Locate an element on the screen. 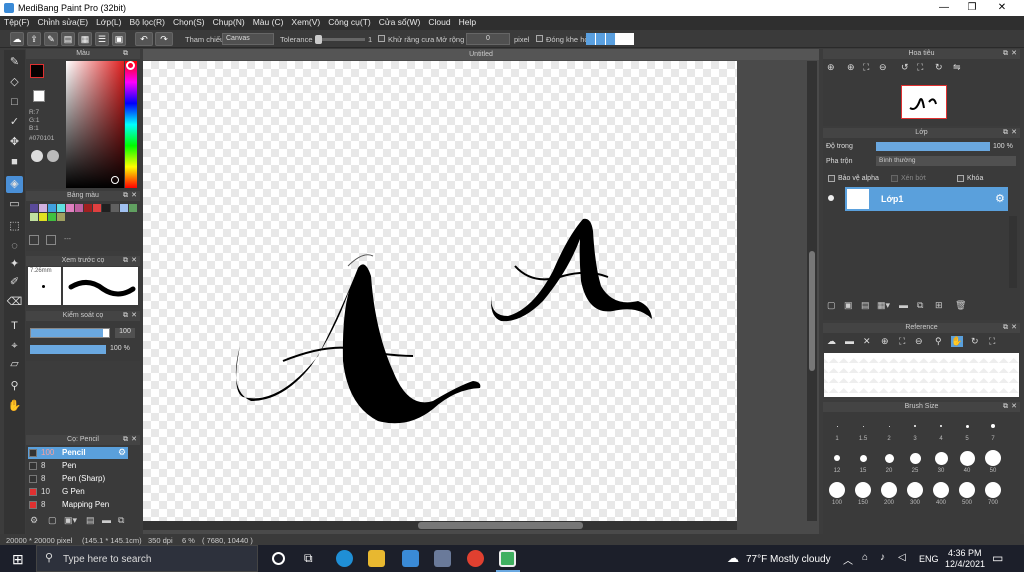  gradient-tool-icon: ▭ is located at coordinates (14, 204).